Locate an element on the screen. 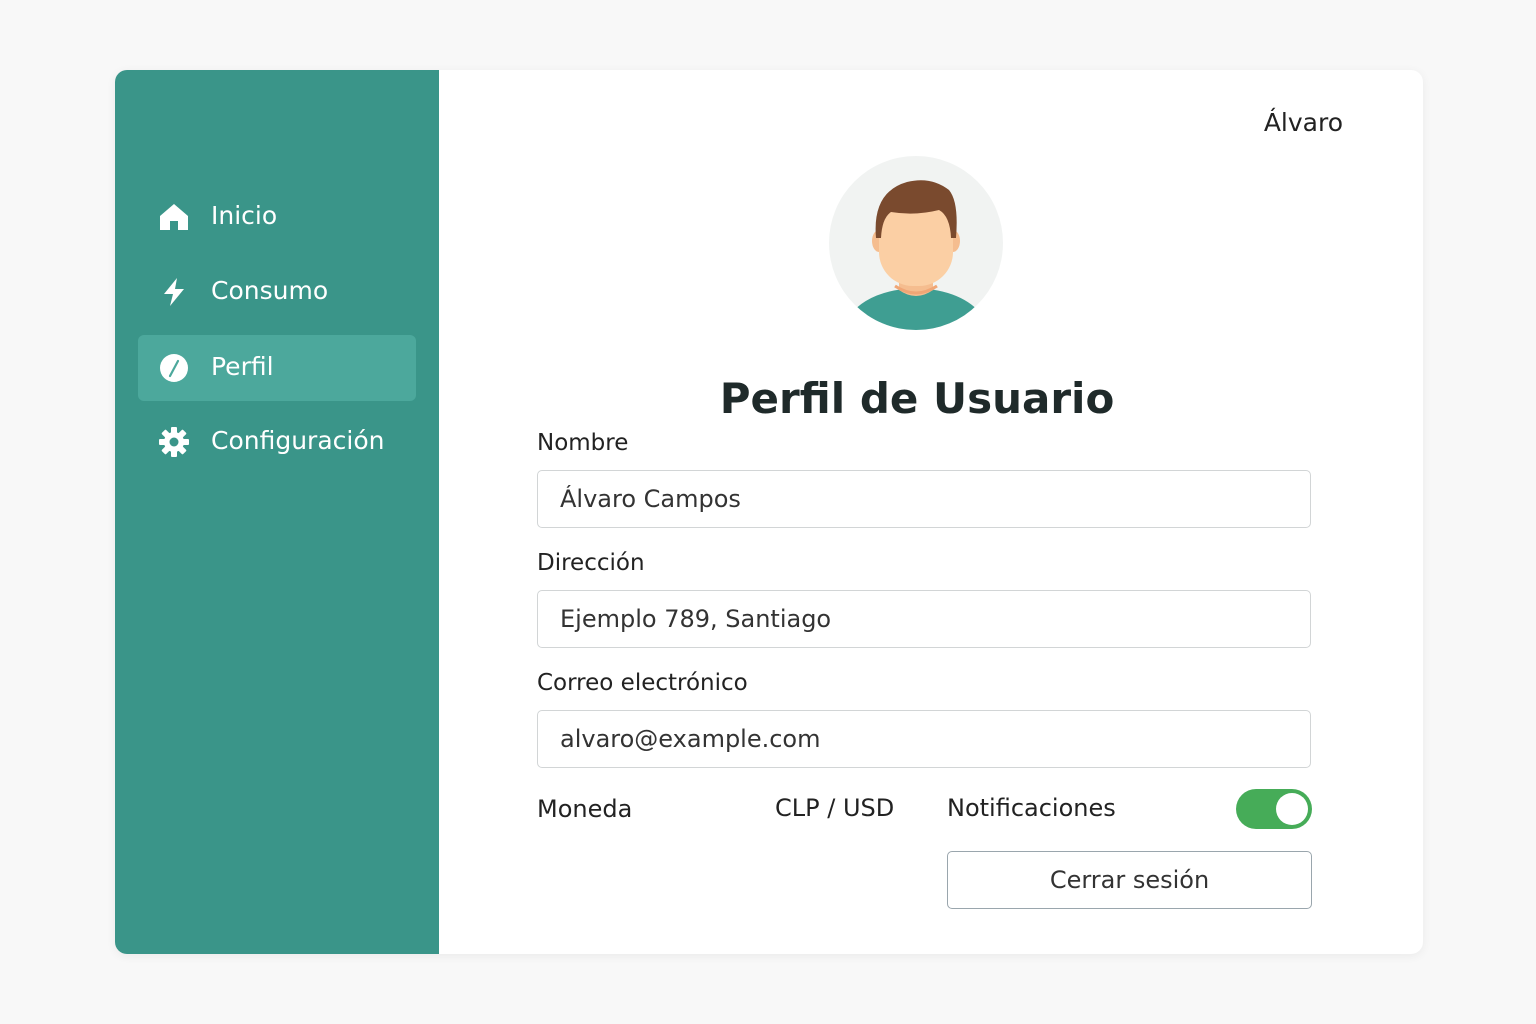 This screenshot has height=1024, width=1536. sidebar-item-label: Inicio is located at coordinates (244, 215).